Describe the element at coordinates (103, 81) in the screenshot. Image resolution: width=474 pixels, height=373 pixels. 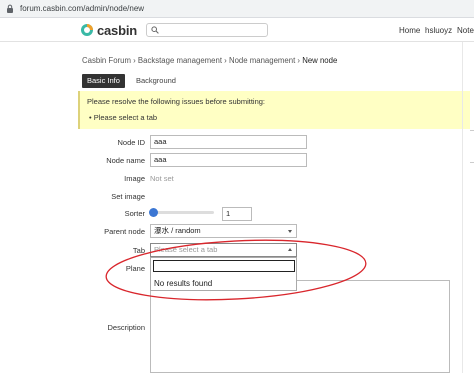
I see `tab-basic-info: Basic Info` at that location.